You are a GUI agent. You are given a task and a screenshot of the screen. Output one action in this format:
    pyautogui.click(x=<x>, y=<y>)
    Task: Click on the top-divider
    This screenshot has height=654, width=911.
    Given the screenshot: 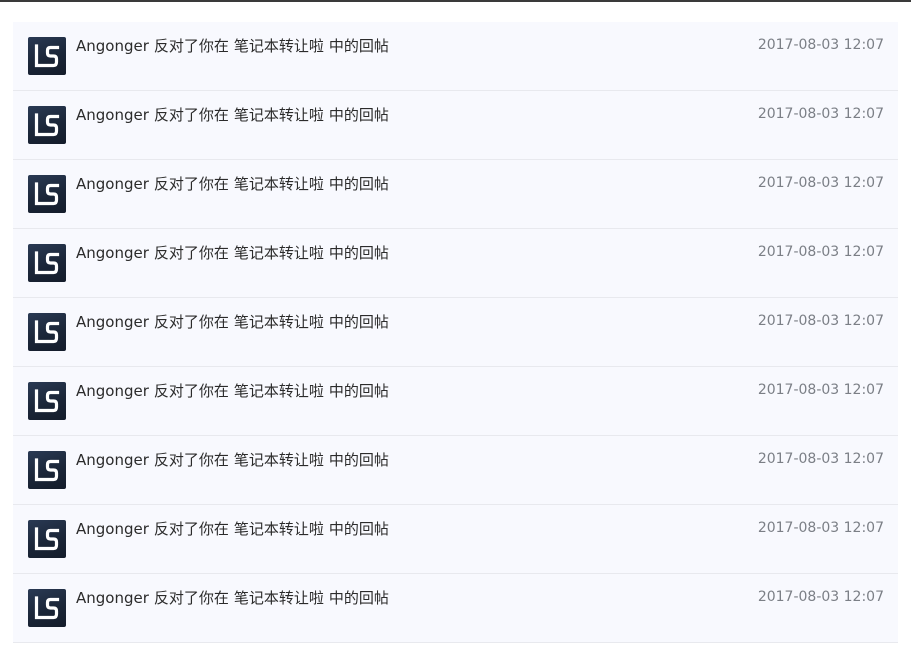 What is the action you would take?
    pyautogui.click(x=455, y=1)
    